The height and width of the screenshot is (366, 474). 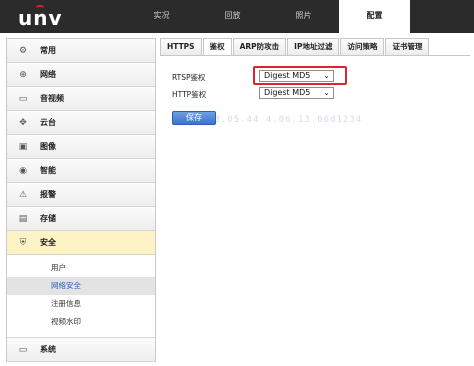 What do you see at coordinates (217, 46) in the screenshot?
I see `tab-authentication: 鉴权` at bounding box center [217, 46].